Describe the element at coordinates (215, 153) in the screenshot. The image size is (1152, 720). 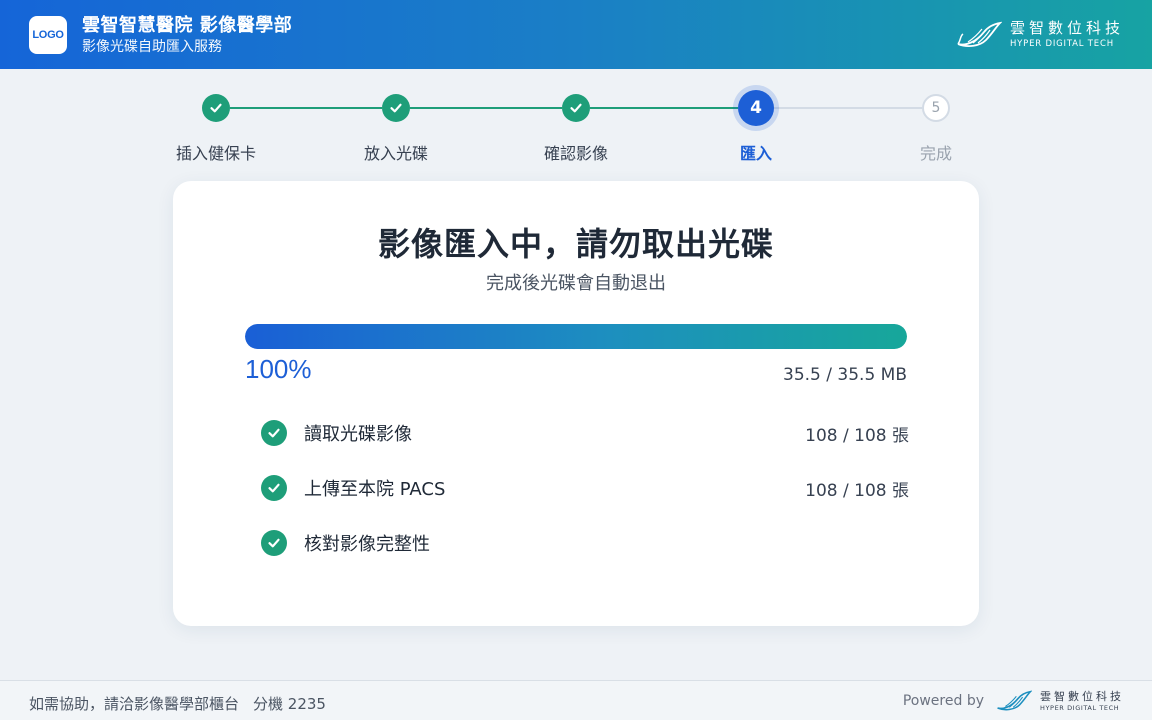
I see `step-1-label: 插入健保卡` at that location.